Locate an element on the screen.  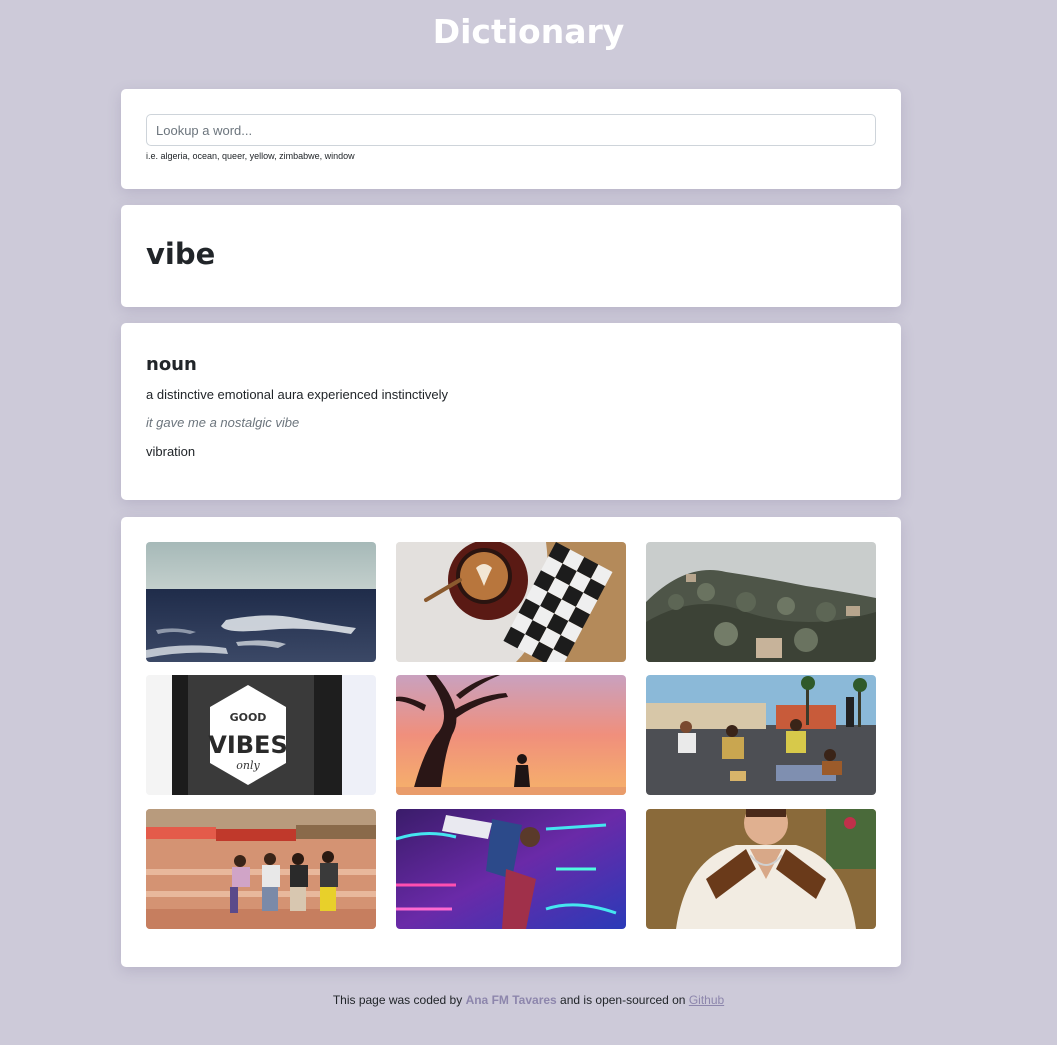
skaters-sitting-image is located at coordinates (261, 869).